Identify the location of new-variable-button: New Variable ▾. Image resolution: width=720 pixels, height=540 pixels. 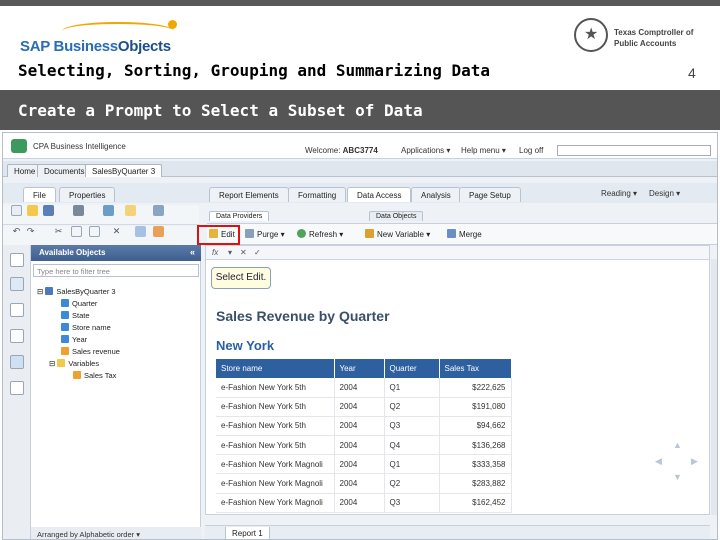
(397, 234).